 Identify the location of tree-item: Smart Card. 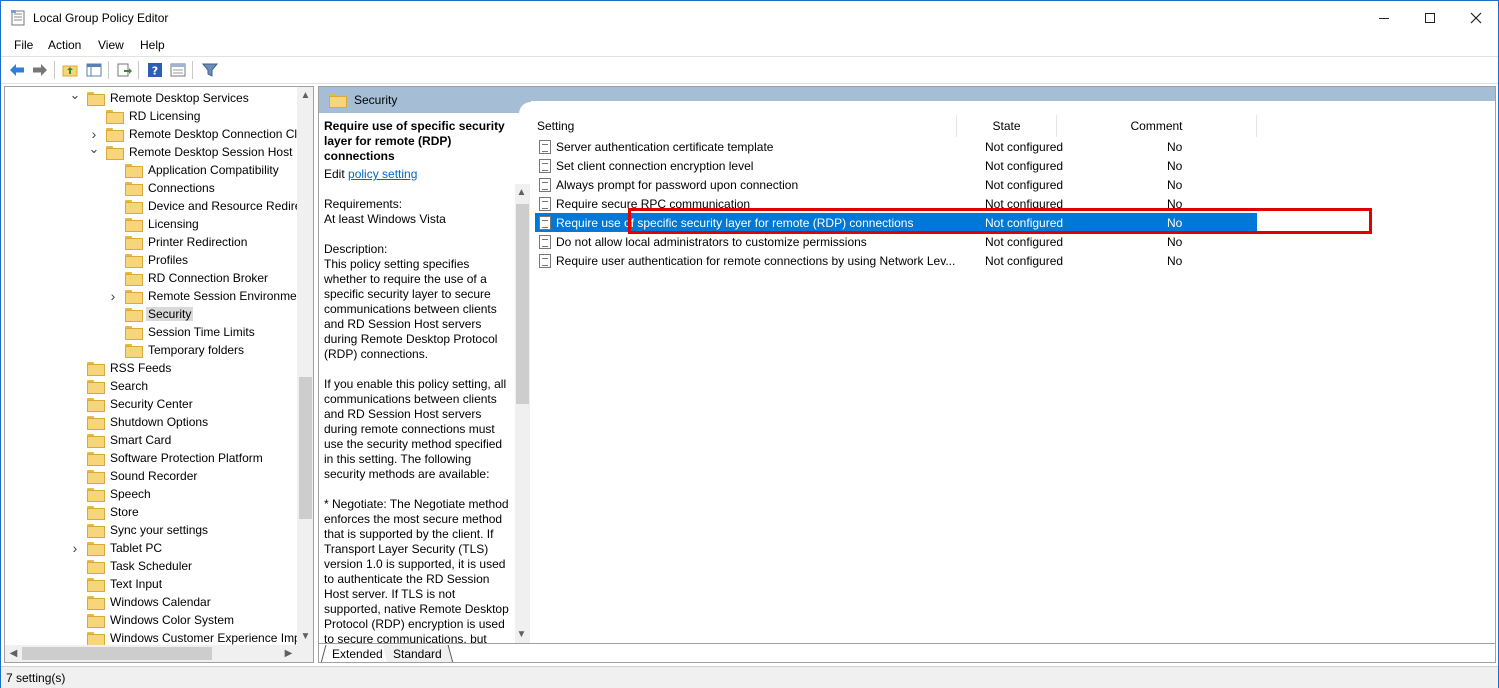
(121, 440).